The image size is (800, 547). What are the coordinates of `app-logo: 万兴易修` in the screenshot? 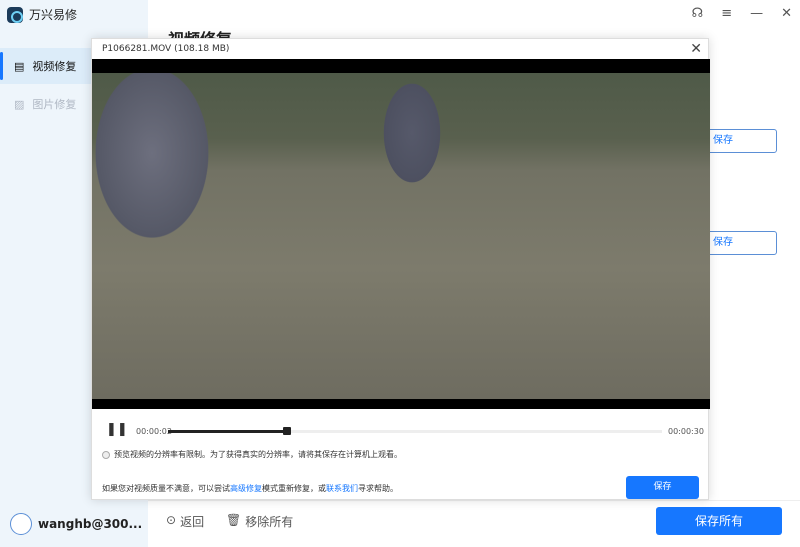 It's located at (42, 14).